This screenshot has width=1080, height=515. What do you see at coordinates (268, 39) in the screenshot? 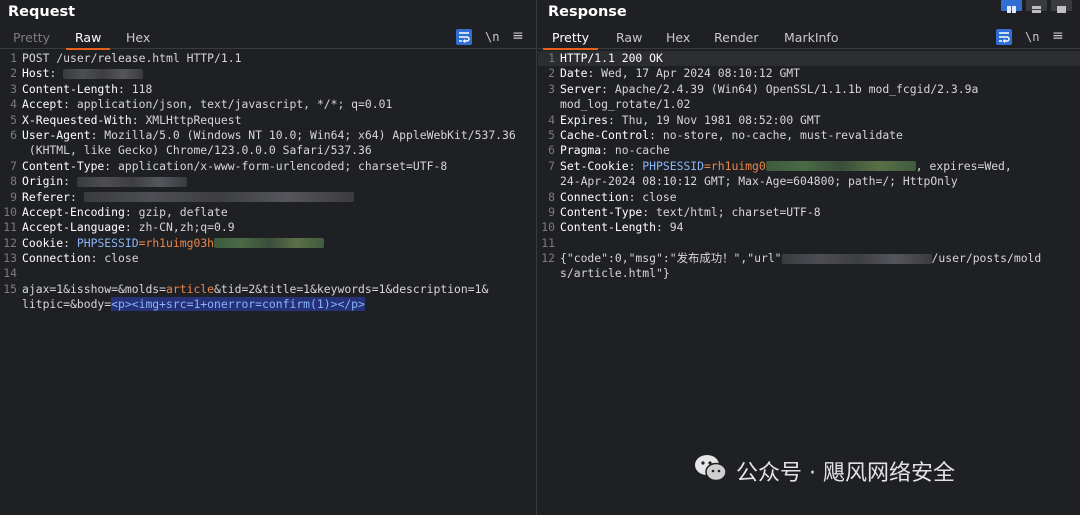
I see `request-tabs: Pretty Raw Hex \n ≡` at bounding box center [268, 39].